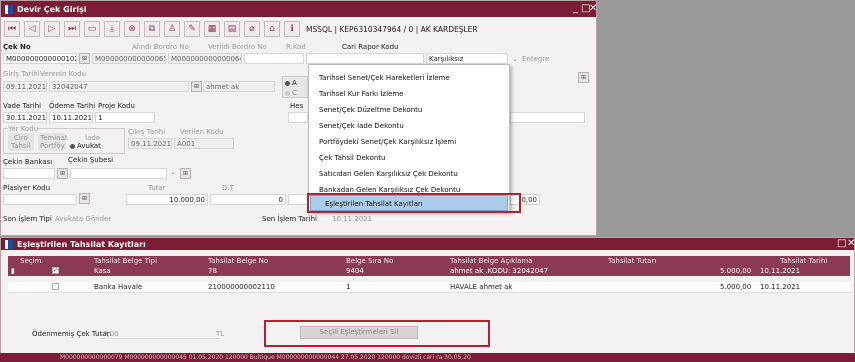  Describe the element at coordinates (388, 174) in the screenshot. I see `menu-item-saticidan-karsiliksiz: Satıcıdan Gelen Karşılıksız Çek Dekontu` at that location.